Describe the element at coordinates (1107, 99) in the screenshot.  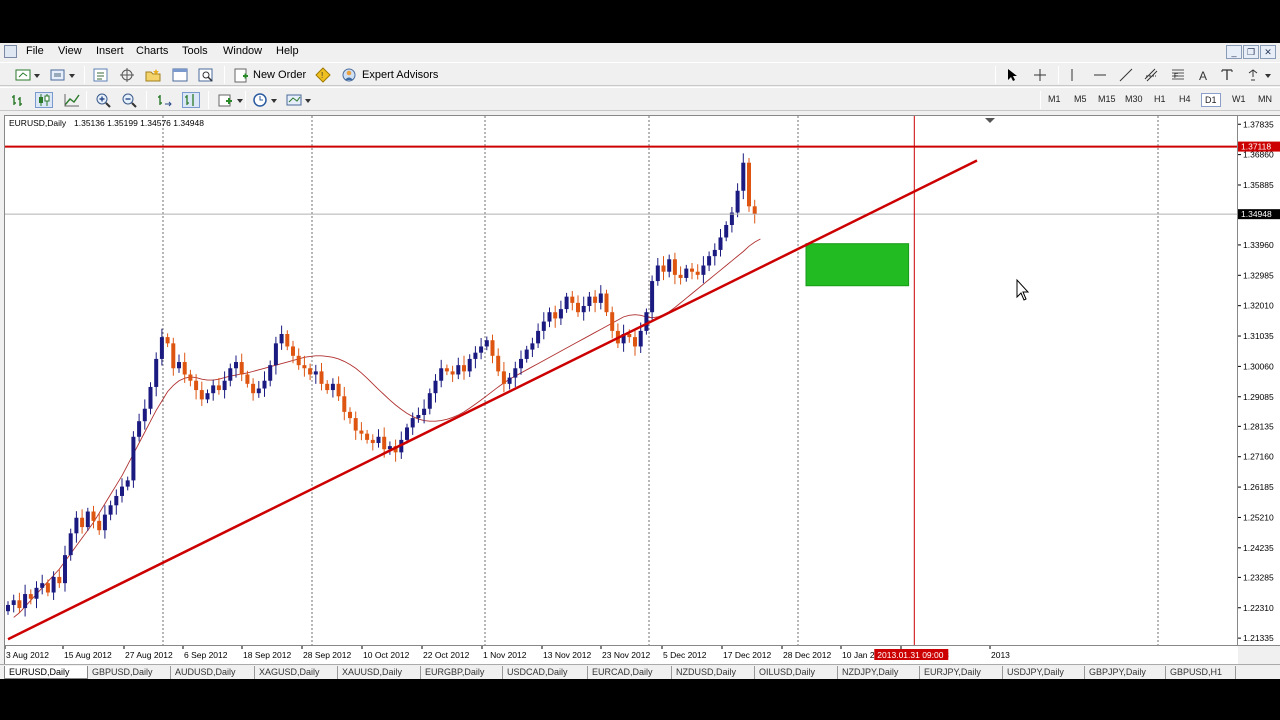
I see `timeframe-m15: M15` at that location.